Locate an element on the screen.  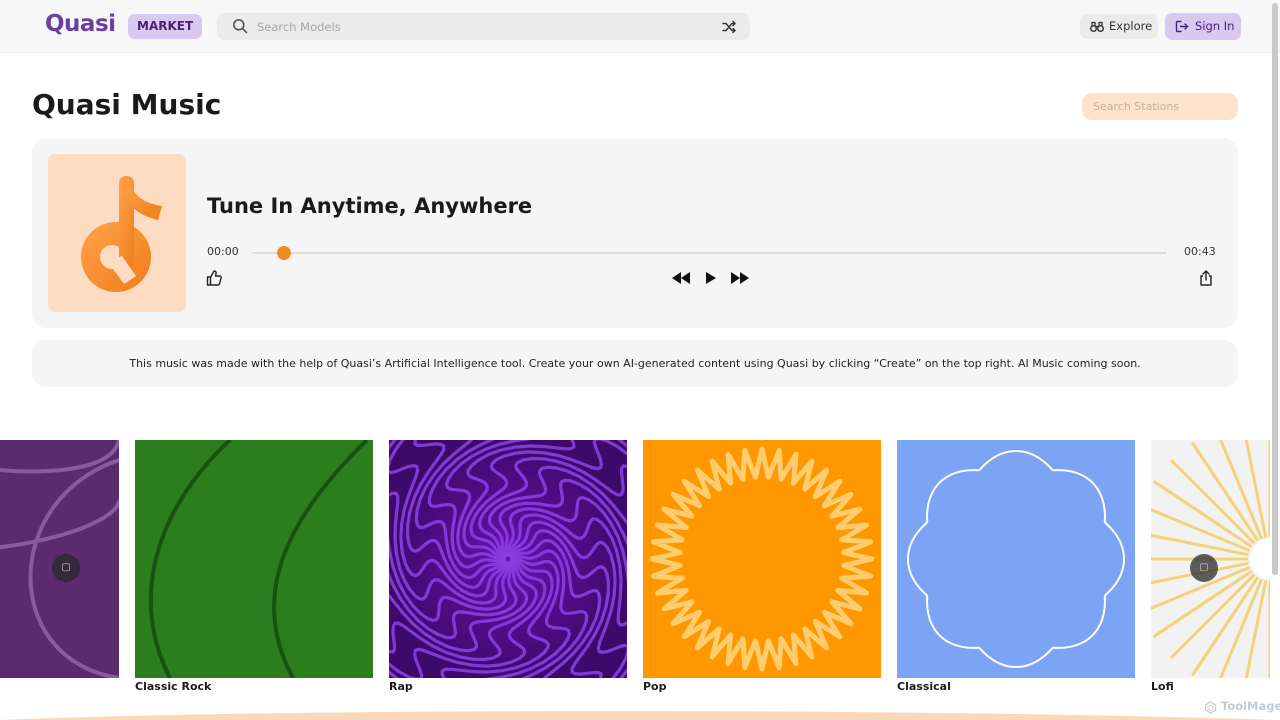
sign-in-icon is located at coordinates (1182, 26).